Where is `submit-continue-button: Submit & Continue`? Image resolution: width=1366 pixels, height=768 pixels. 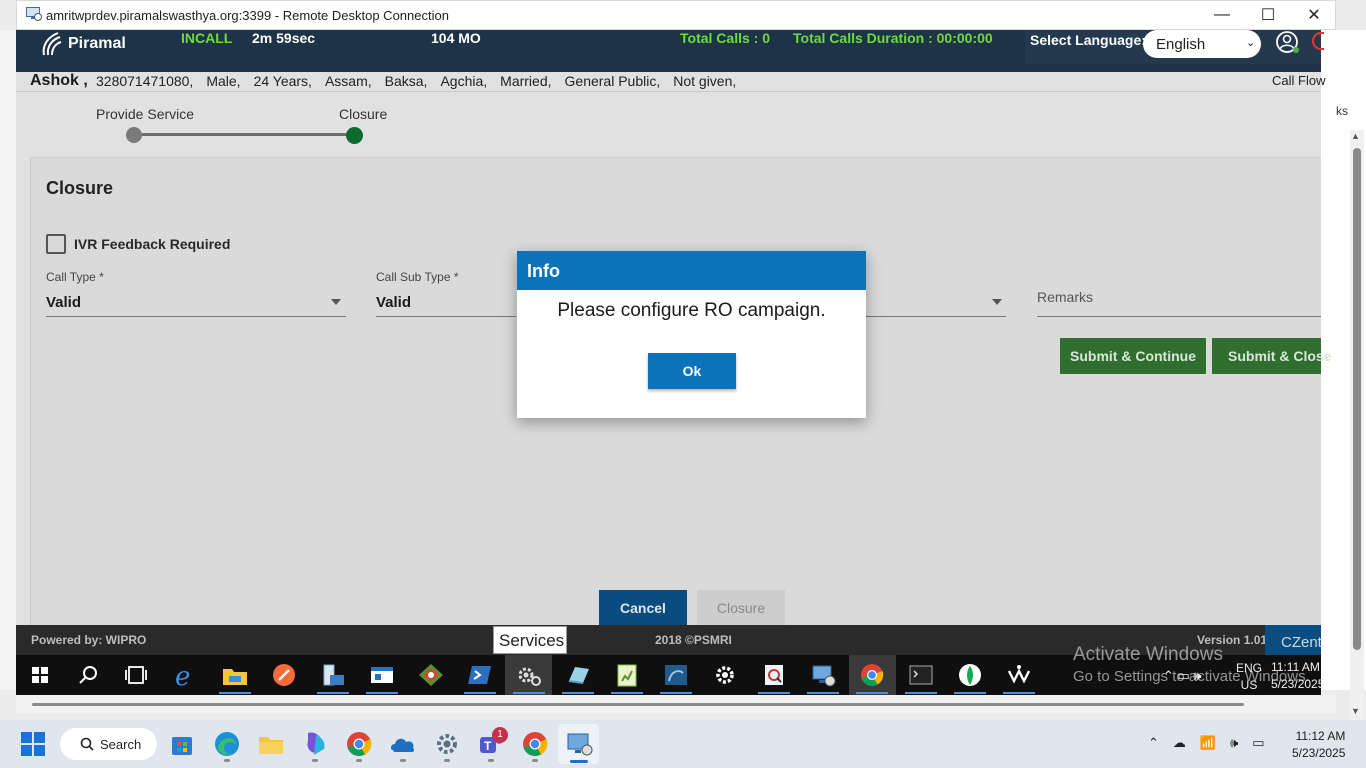
submit-continue-button: Submit & Continue is located at coordinates (1133, 356).